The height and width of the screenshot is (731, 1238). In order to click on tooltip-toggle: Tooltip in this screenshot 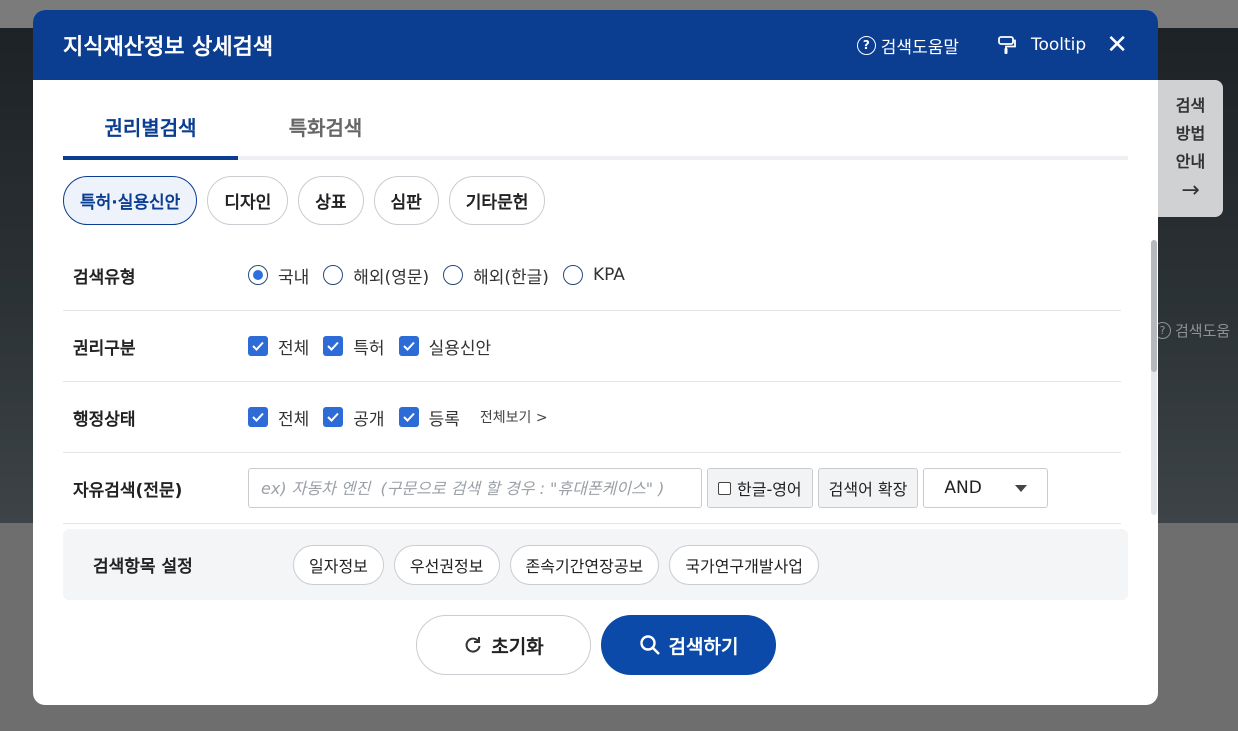, I will do `click(1041, 45)`.